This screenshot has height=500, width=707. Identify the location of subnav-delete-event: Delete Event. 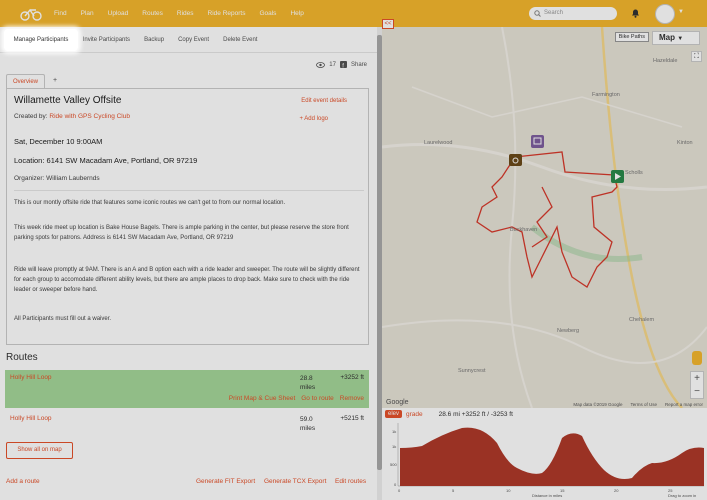
(240, 40).